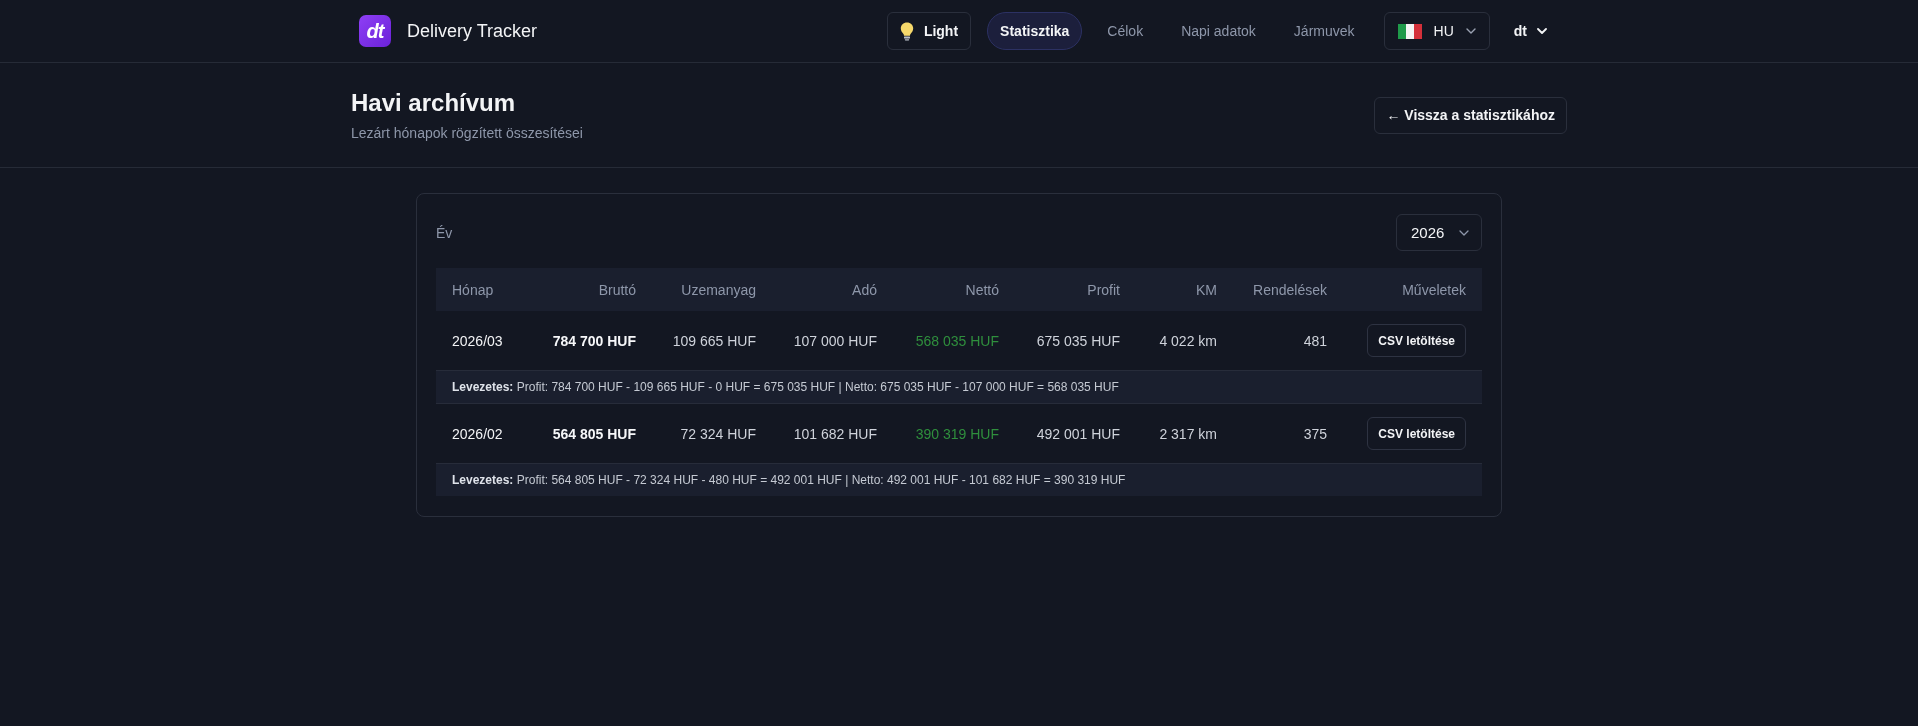 This screenshot has width=1918, height=726. What do you see at coordinates (486, 341) in the screenshot?
I see `table-cell: 2026/03` at bounding box center [486, 341].